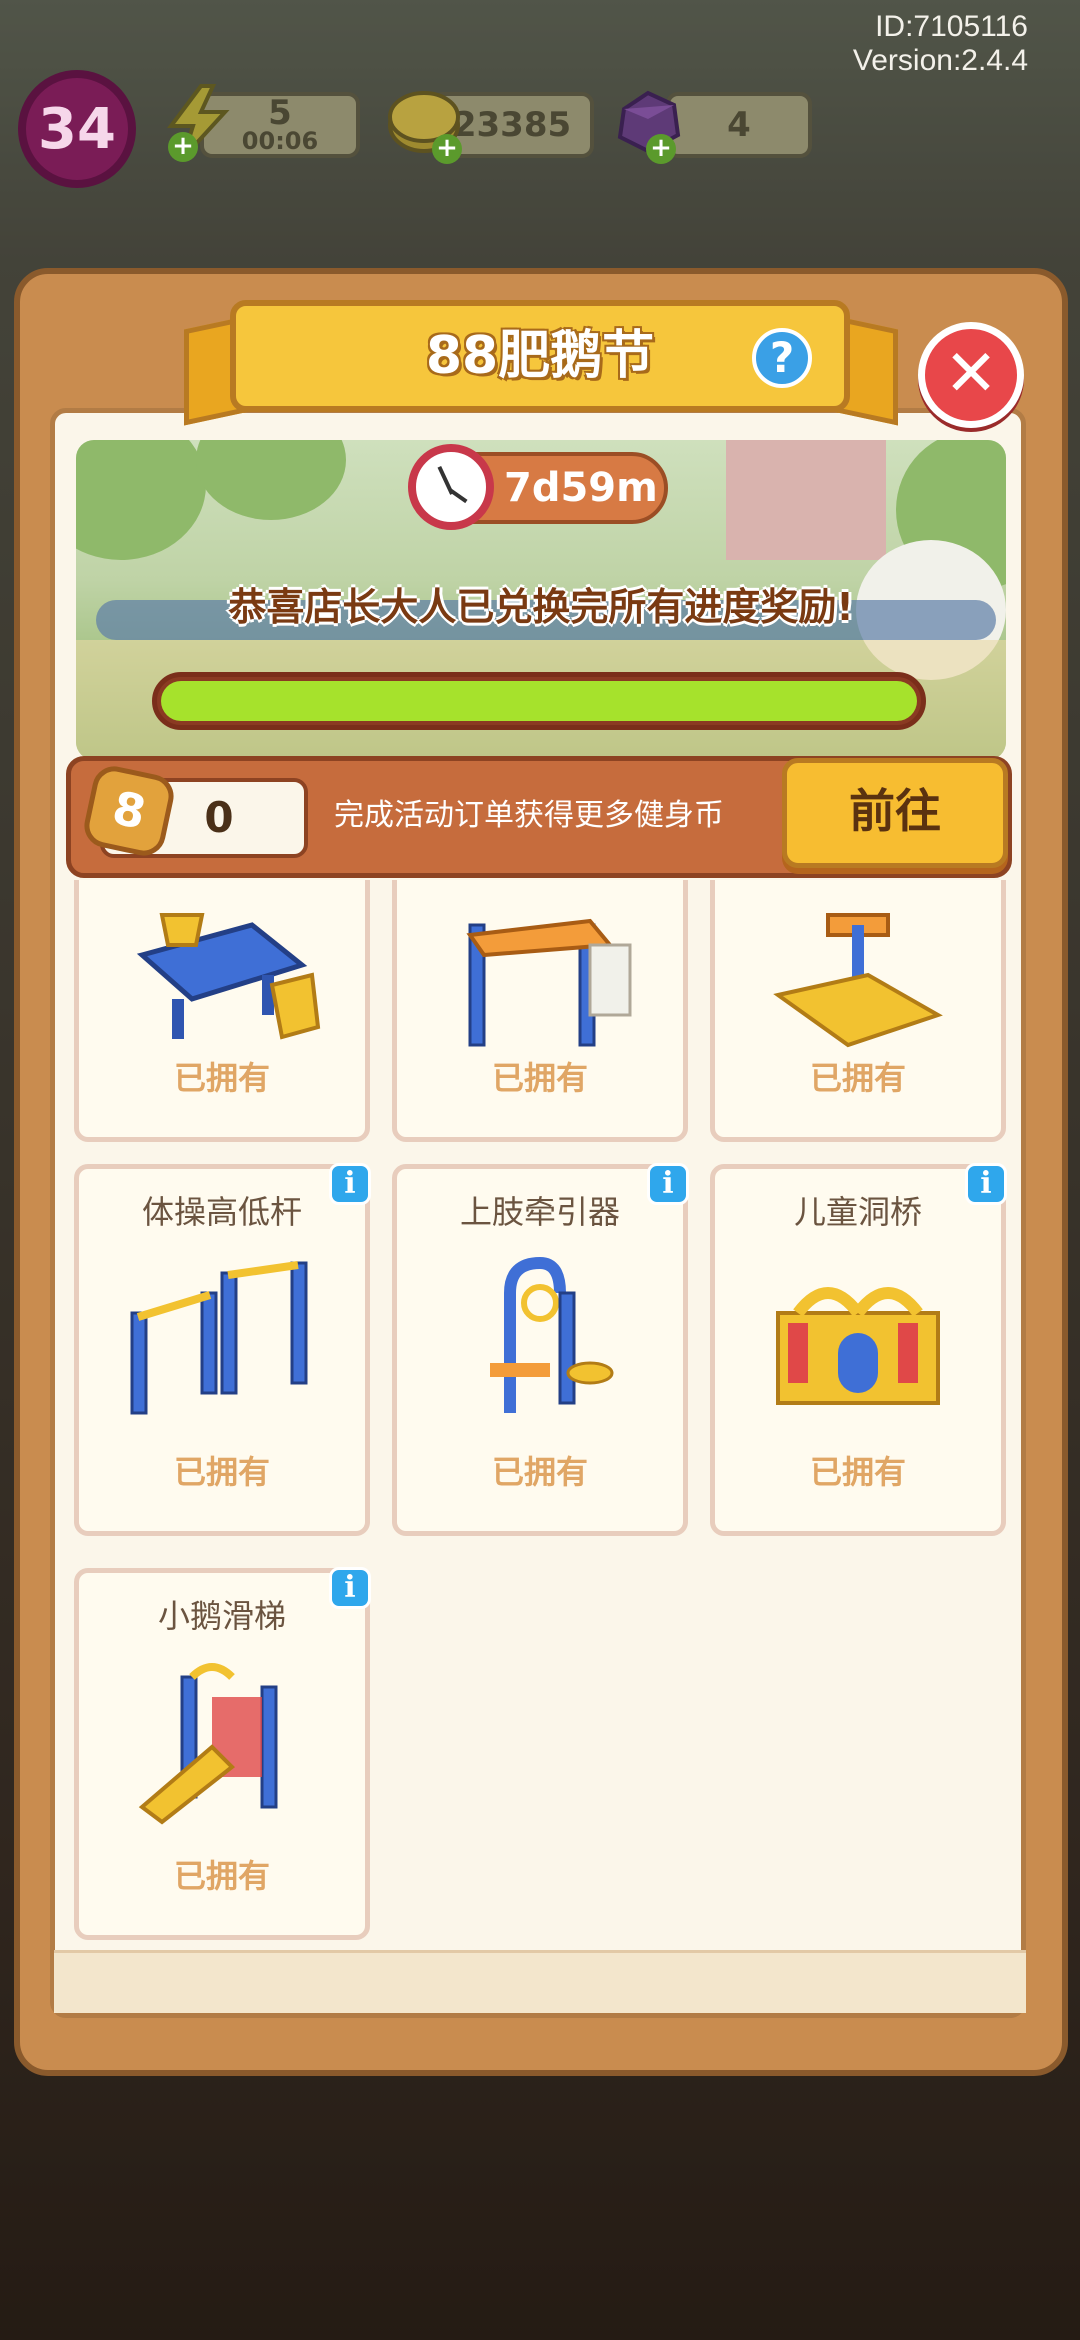  I want to click on player-level-badge: 34, so click(77, 129).